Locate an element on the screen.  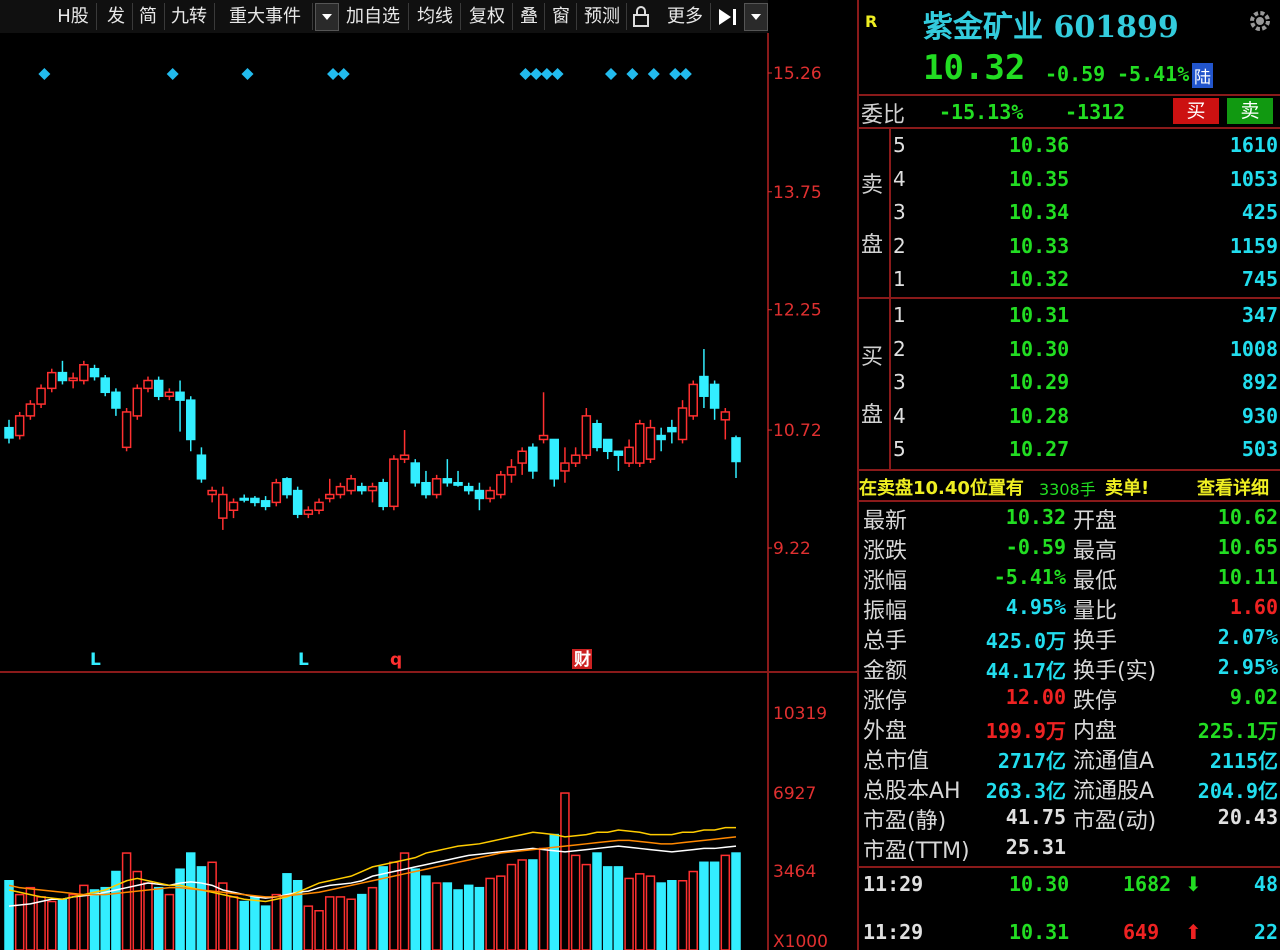
toolbar-button: 简 is located at coordinates (148, 16).